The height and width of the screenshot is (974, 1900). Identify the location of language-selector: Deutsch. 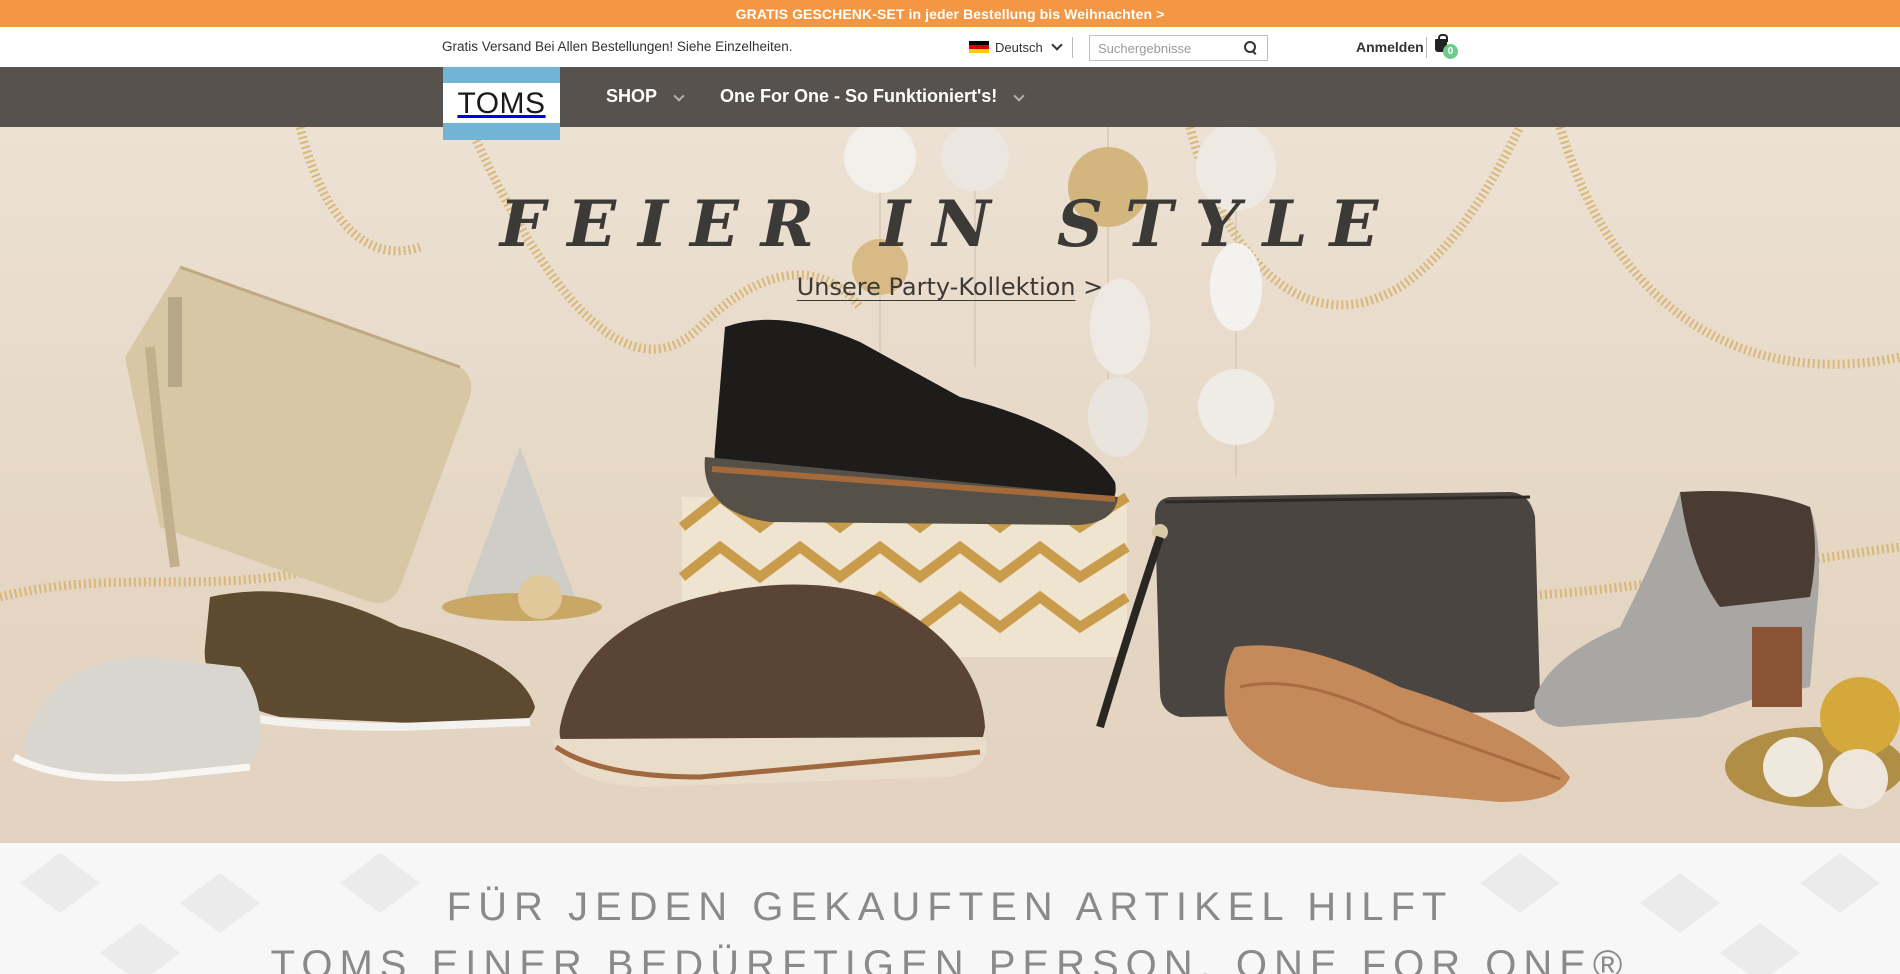
(1016, 47).